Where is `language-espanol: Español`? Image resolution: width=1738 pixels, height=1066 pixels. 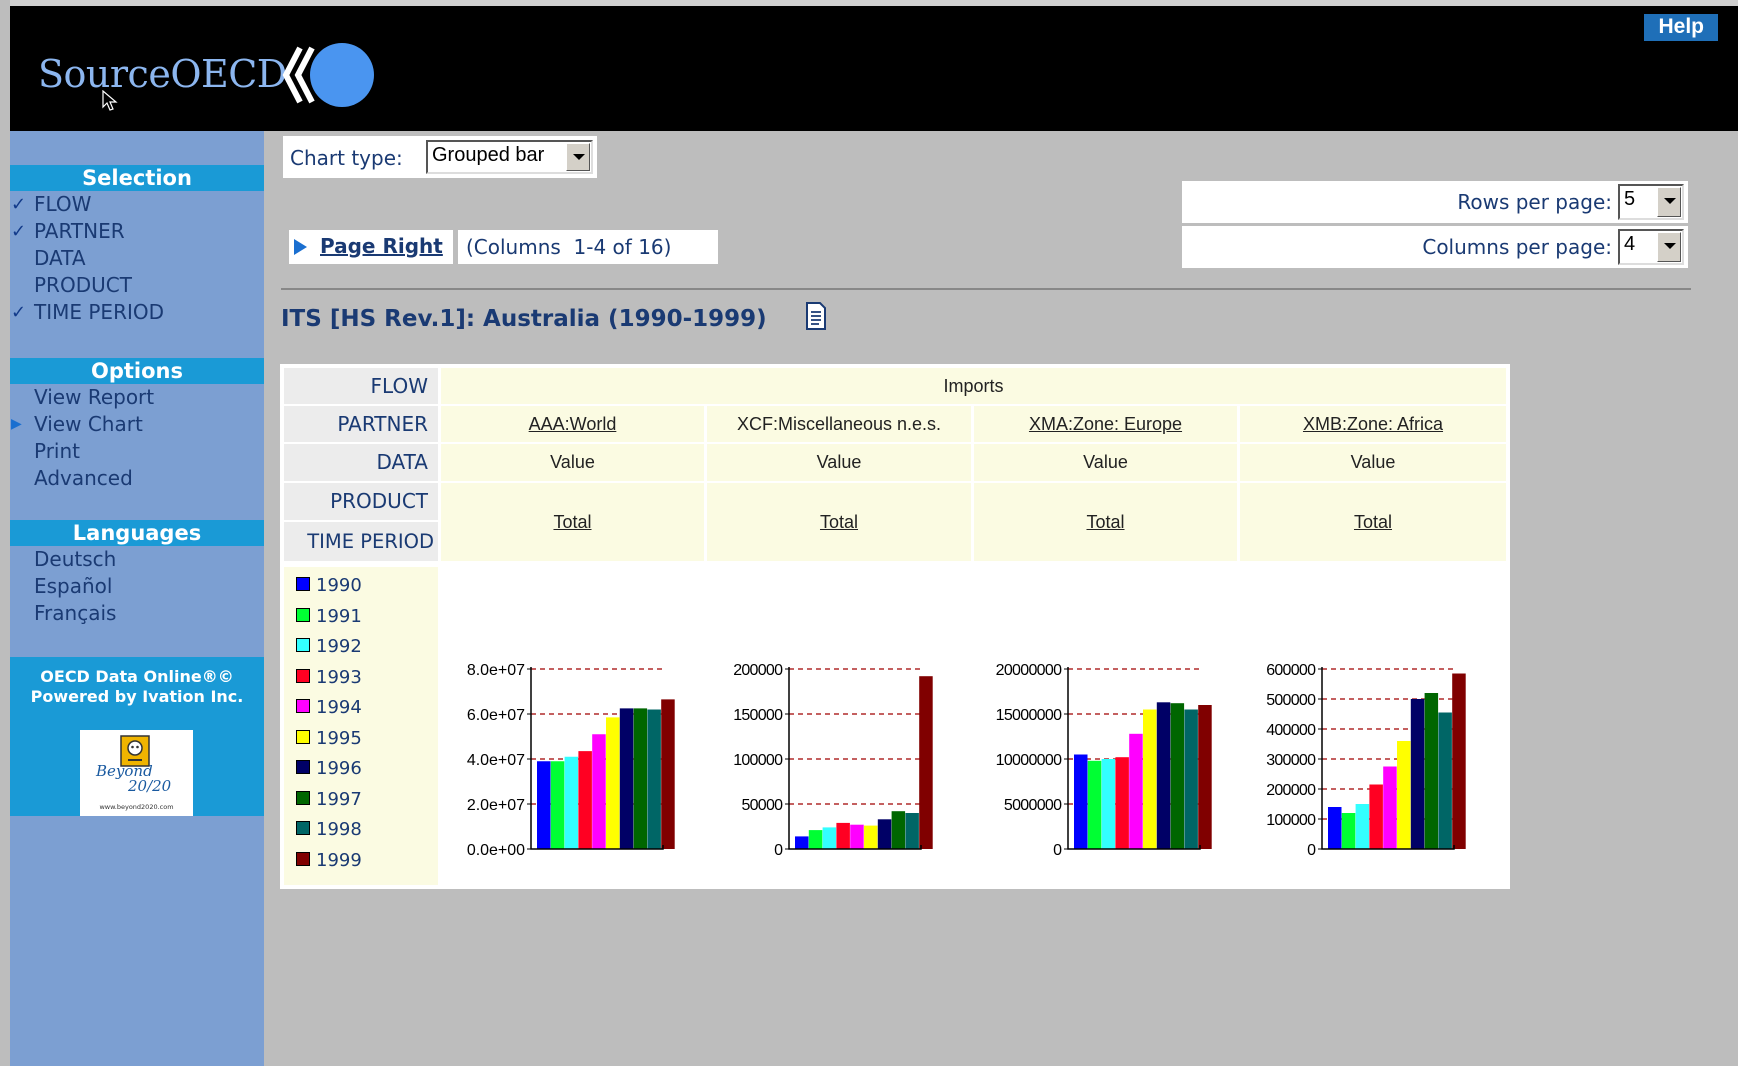 language-espanol: Español is located at coordinates (137, 586).